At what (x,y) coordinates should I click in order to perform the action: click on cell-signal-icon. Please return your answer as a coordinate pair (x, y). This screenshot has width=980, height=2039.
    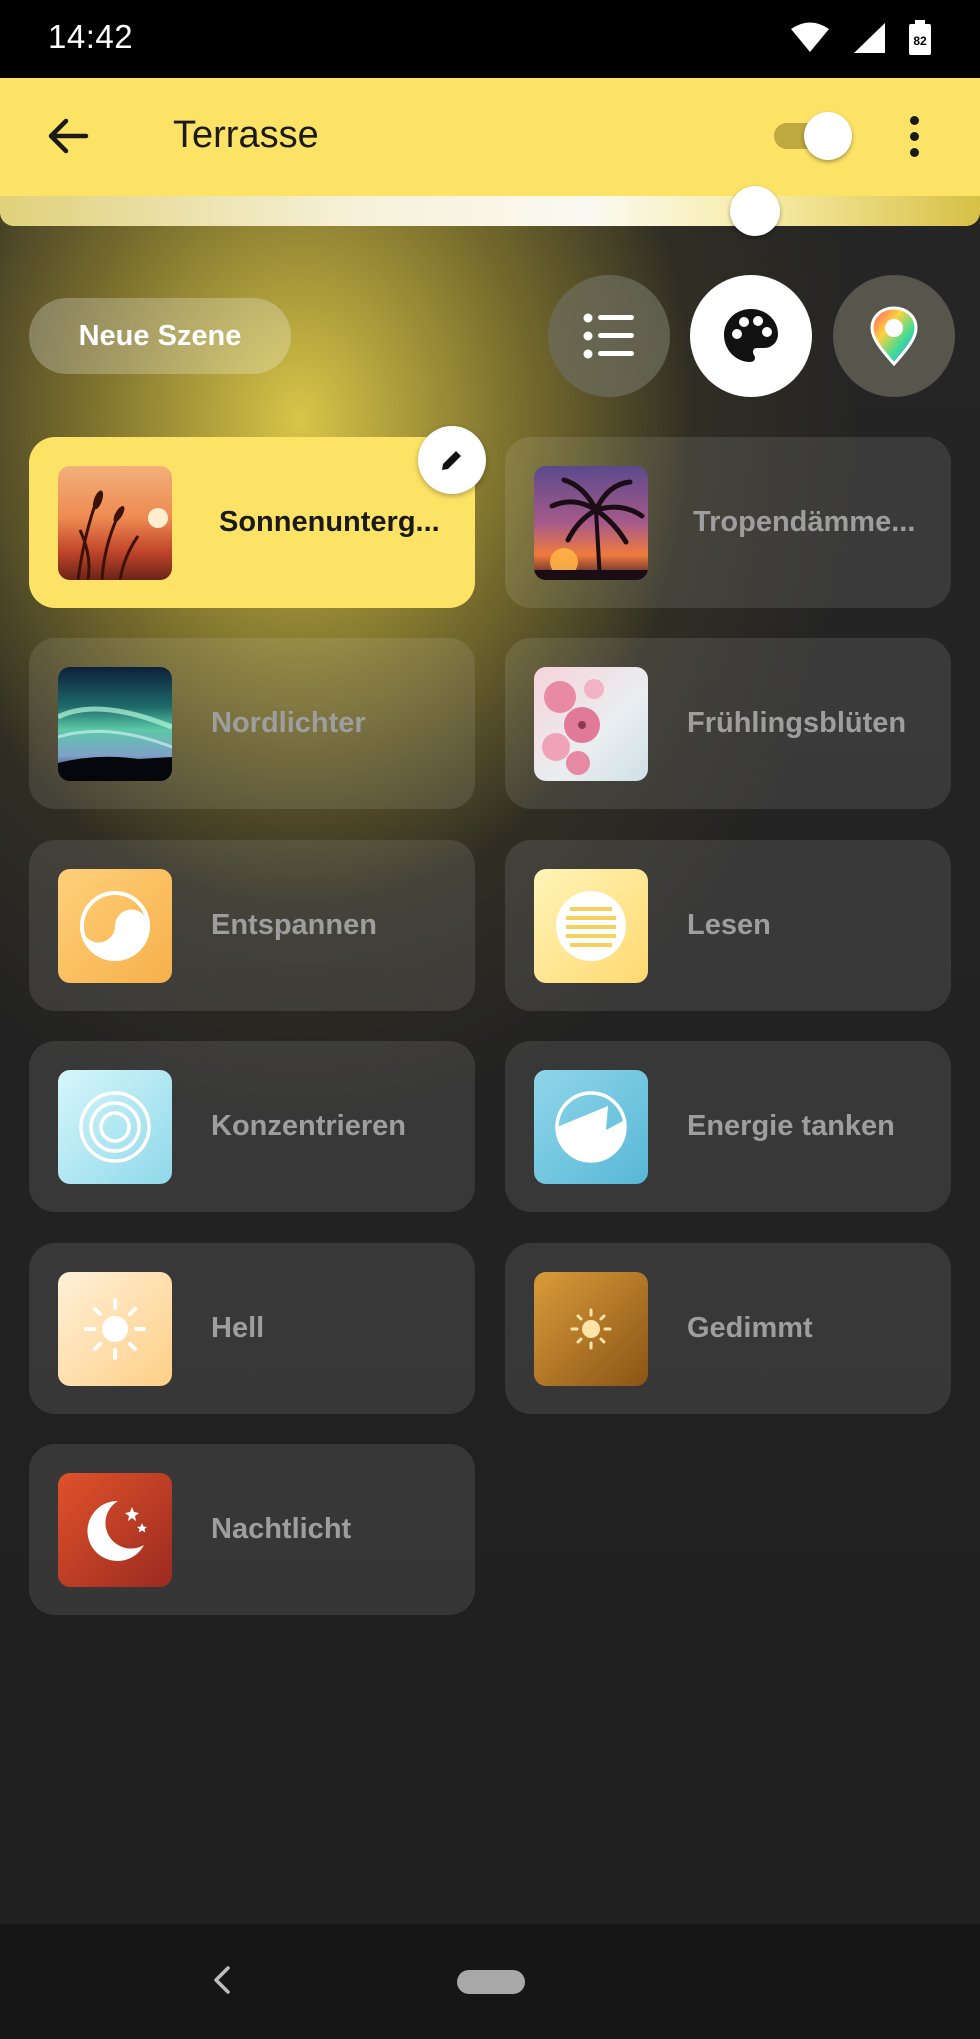
    Looking at the image, I should click on (869, 38).